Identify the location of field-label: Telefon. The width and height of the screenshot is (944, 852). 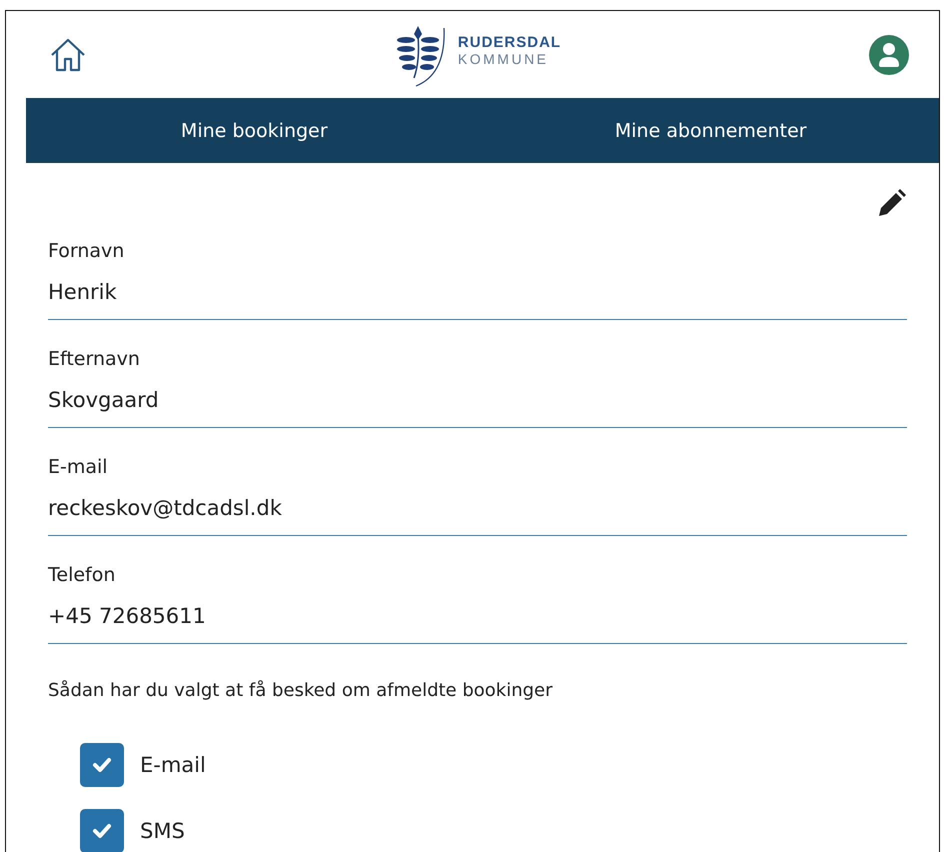
(82, 576).